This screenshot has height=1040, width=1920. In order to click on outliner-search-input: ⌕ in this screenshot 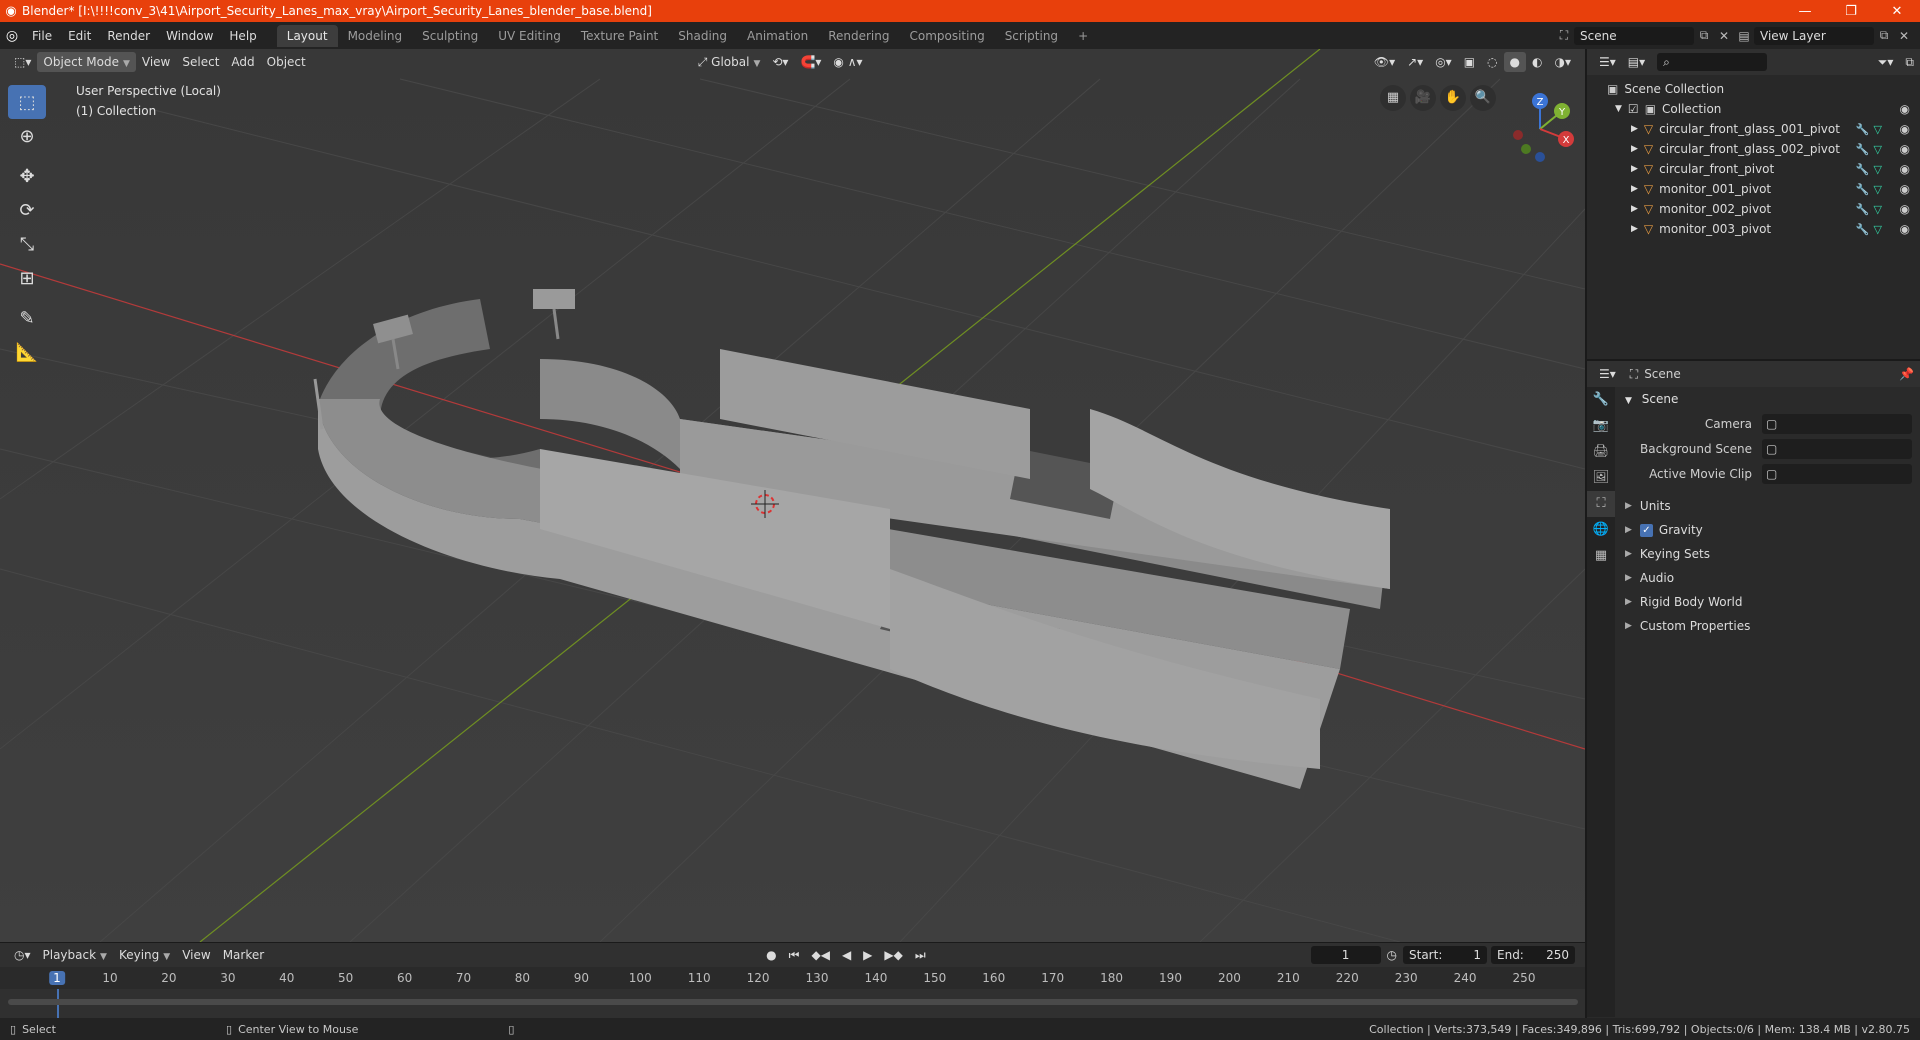, I will do `click(1712, 62)`.